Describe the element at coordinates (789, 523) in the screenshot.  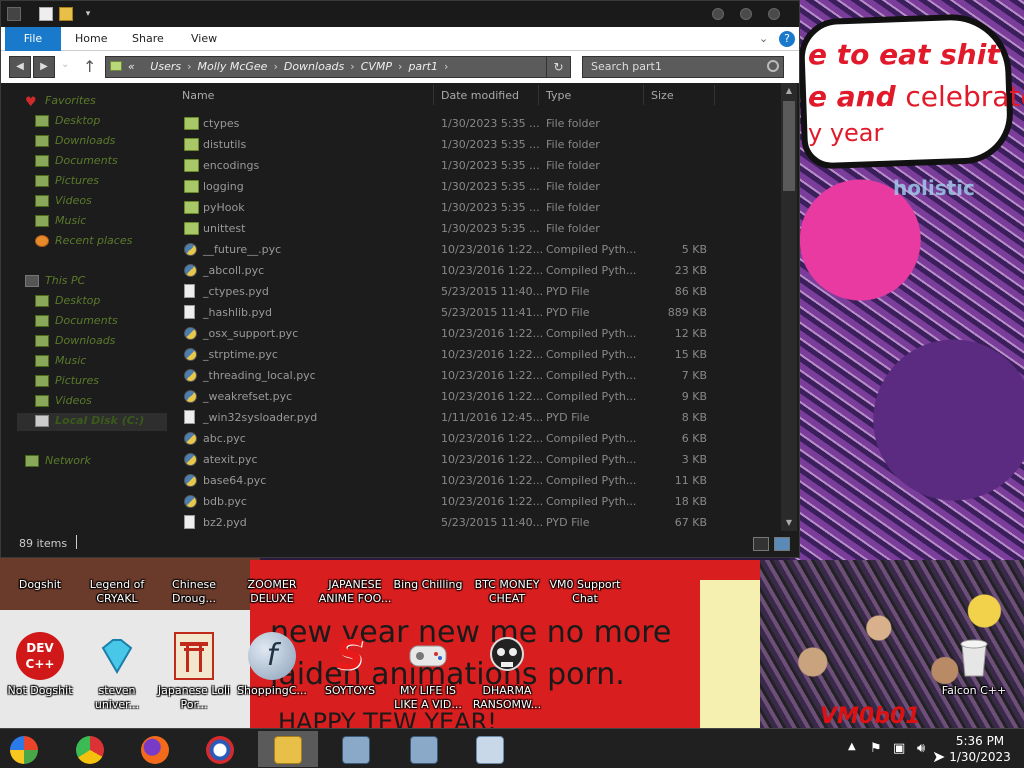
I see `scroll-down-arrow-icon: ▼` at that location.